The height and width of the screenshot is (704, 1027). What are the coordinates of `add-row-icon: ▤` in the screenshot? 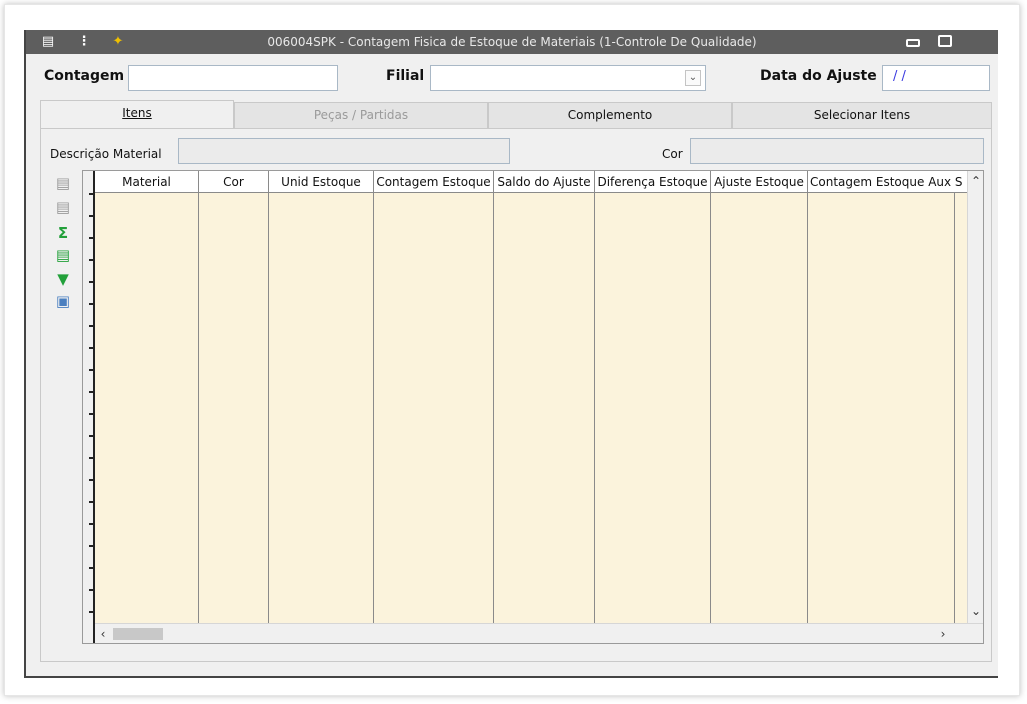 It's located at (63, 183).